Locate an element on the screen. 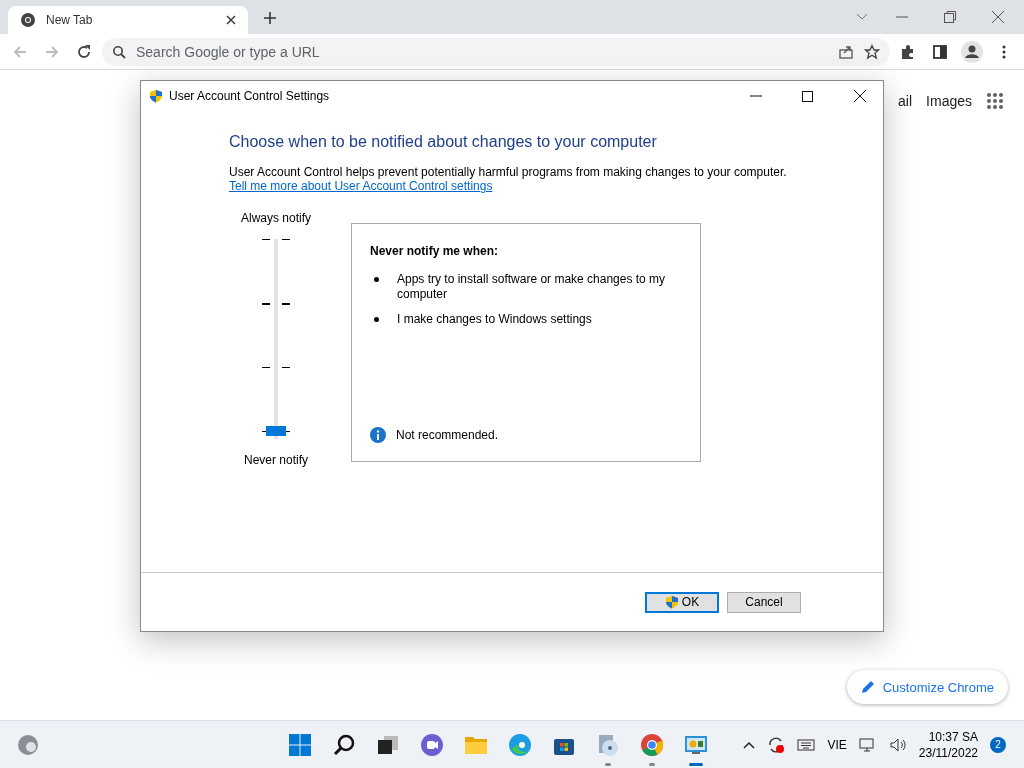  page-link: ail is located at coordinates (905, 101).